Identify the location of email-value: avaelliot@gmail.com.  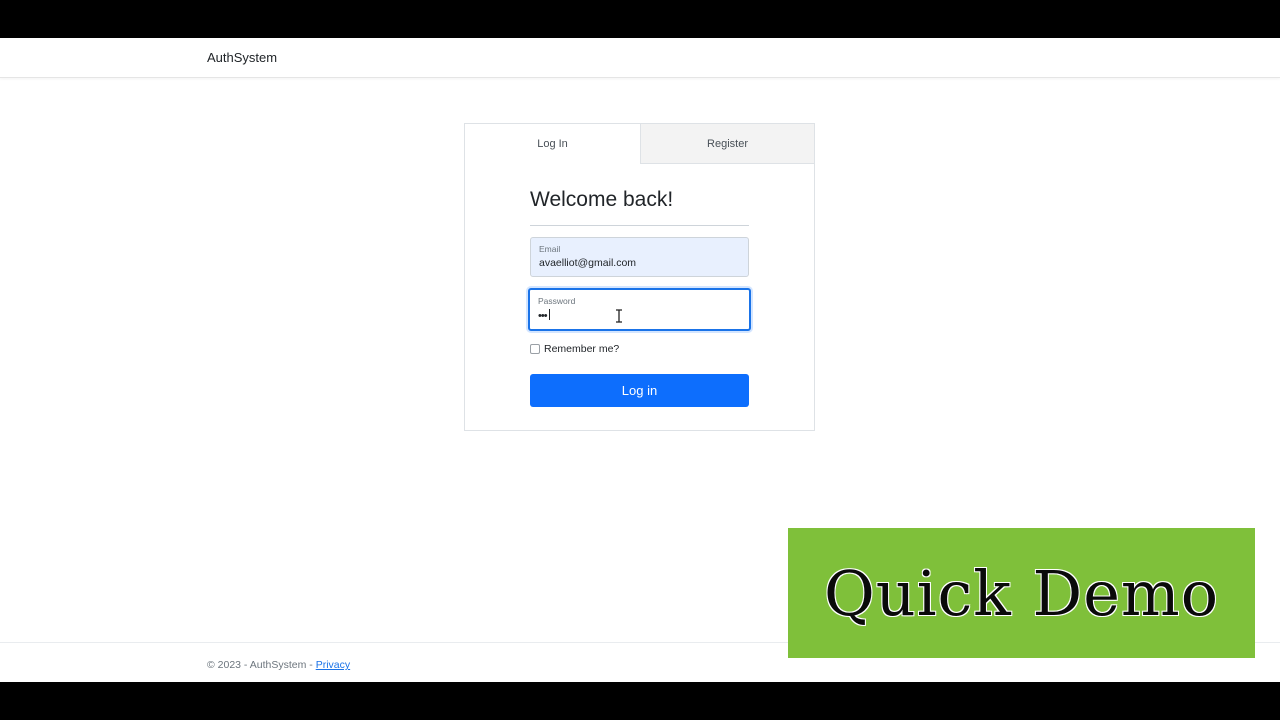
(588, 263).